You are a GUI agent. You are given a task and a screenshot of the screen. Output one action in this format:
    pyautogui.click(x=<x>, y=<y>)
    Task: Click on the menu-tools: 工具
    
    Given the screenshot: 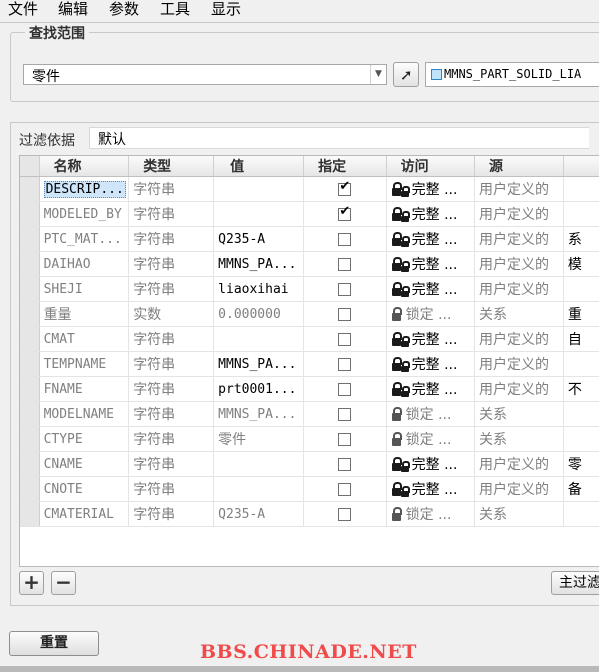 What is the action you would take?
    pyautogui.click(x=175, y=9)
    